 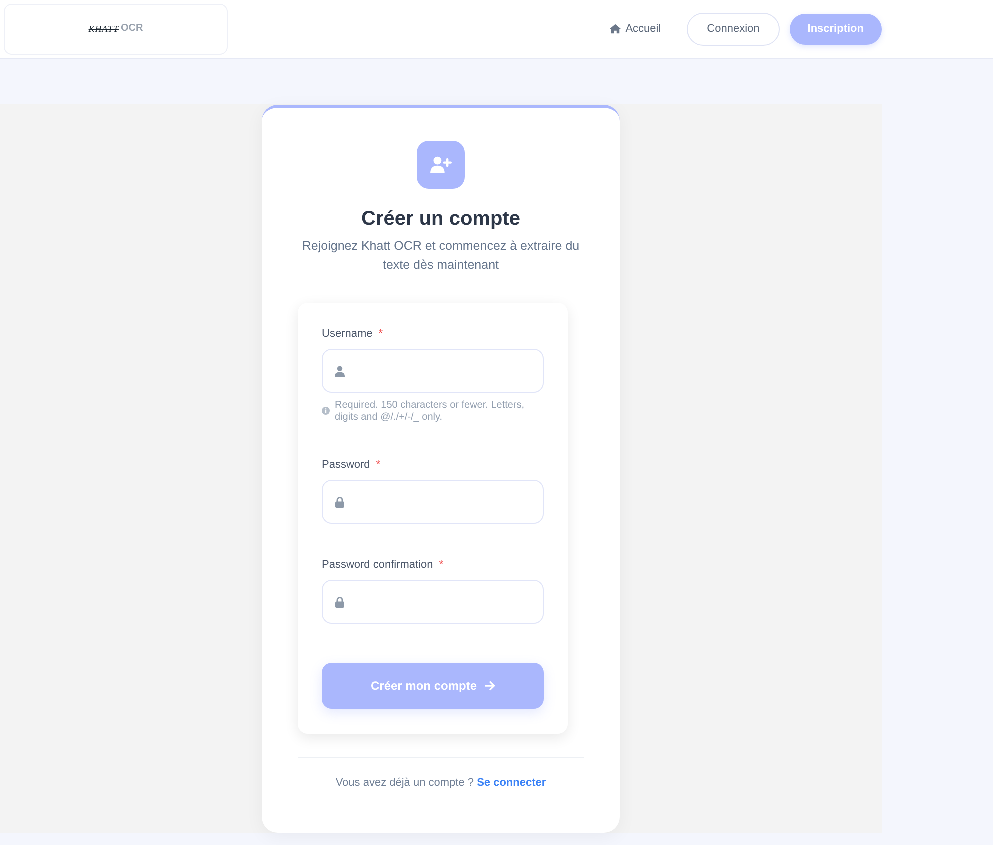 I want to click on arrow-right-icon, so click(x=490, y=686).